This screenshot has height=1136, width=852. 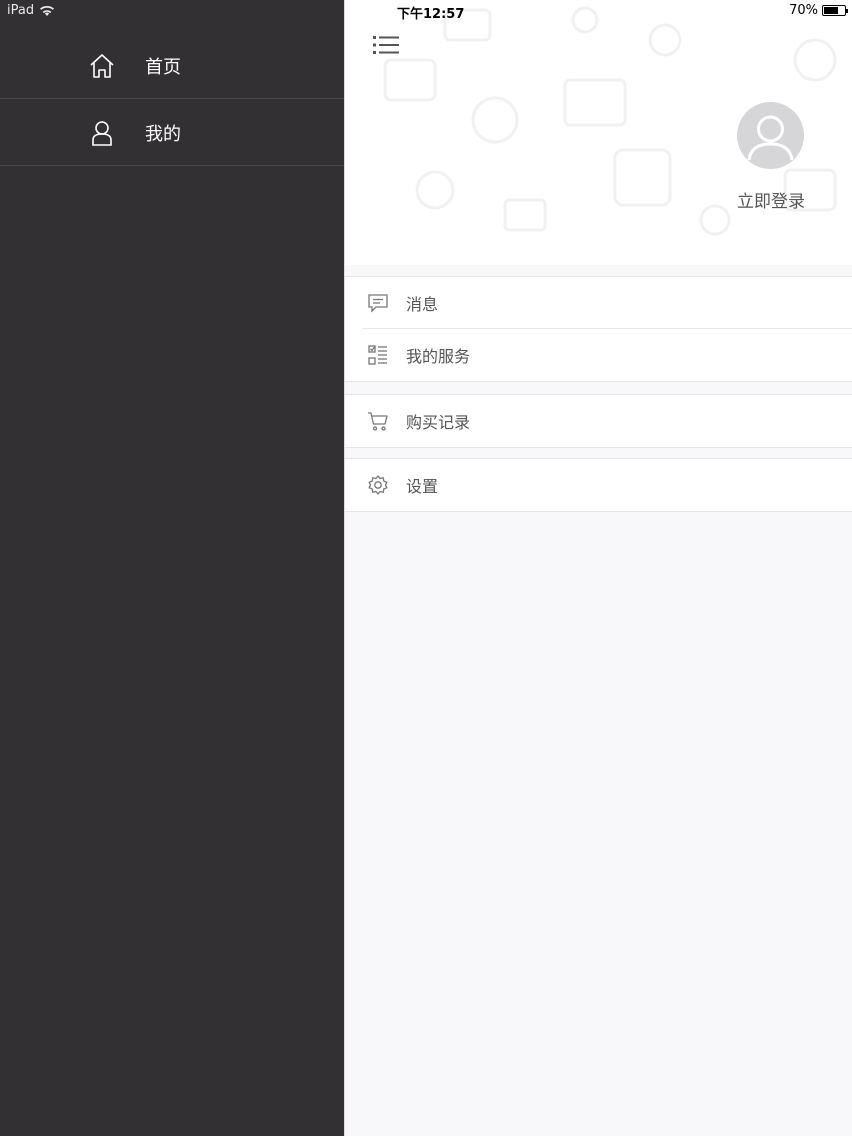 What do you see at coordinates (378, 303) in the screenshot?
I see `message-icon` at bounding box center [378, 303].